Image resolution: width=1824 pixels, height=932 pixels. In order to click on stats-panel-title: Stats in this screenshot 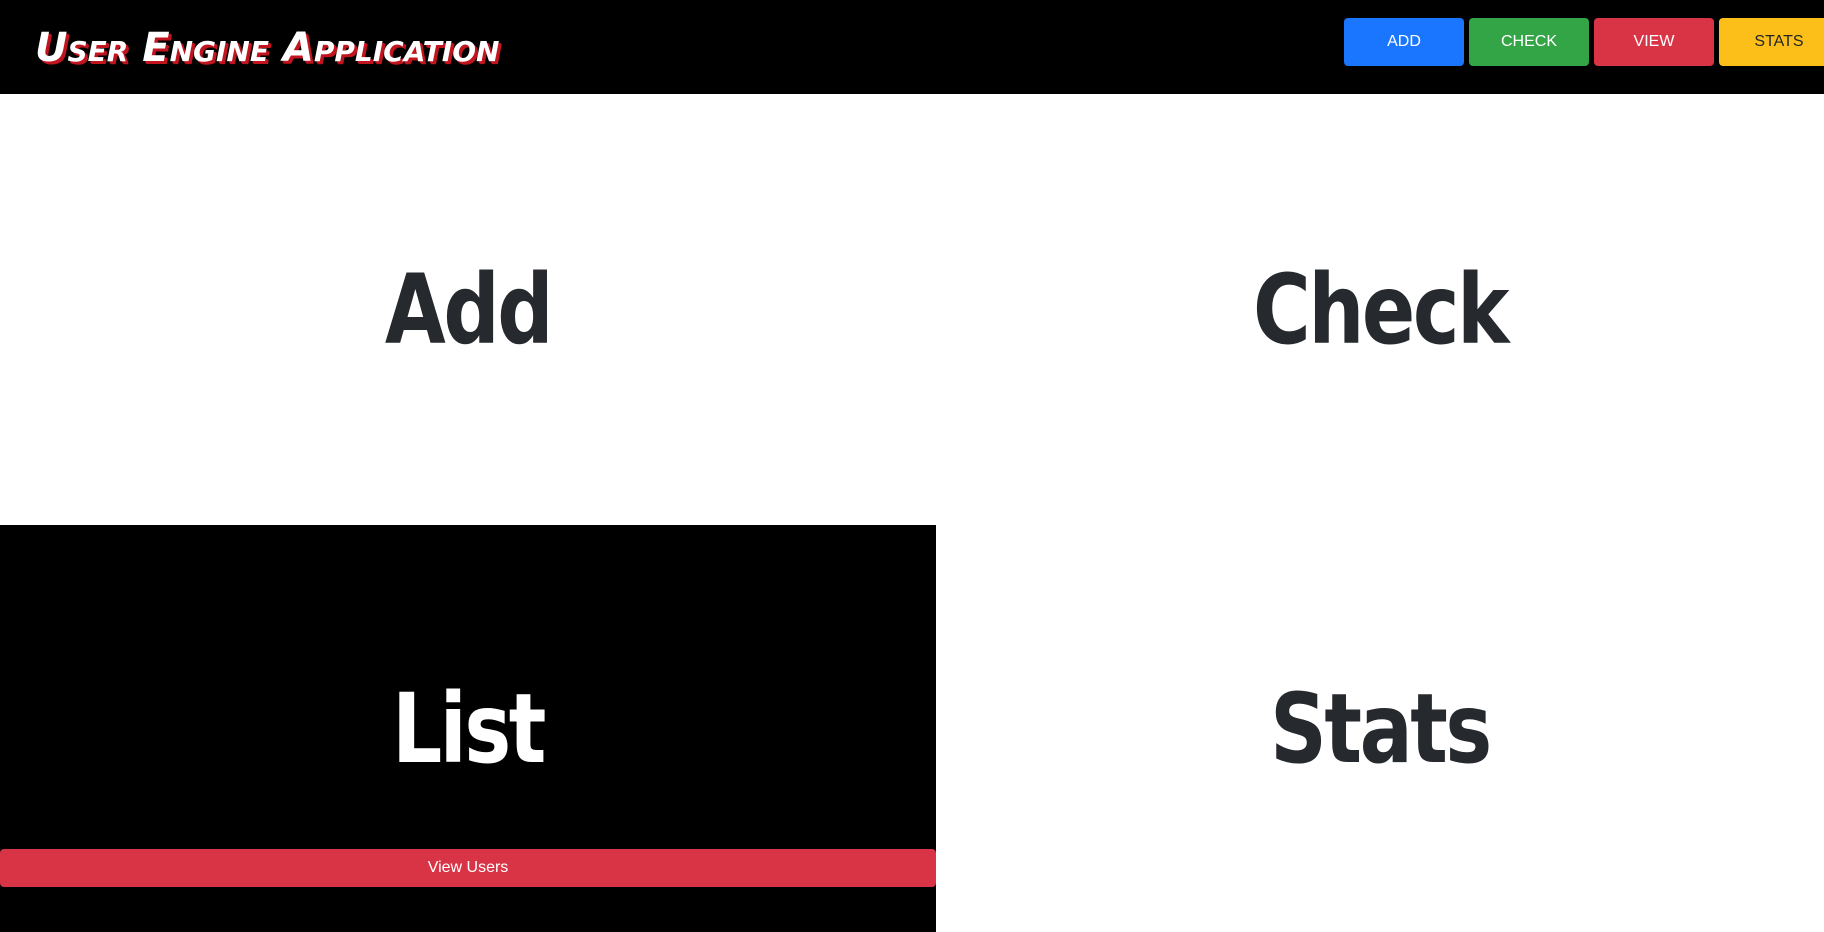, I will do `click(1381, 728)`.